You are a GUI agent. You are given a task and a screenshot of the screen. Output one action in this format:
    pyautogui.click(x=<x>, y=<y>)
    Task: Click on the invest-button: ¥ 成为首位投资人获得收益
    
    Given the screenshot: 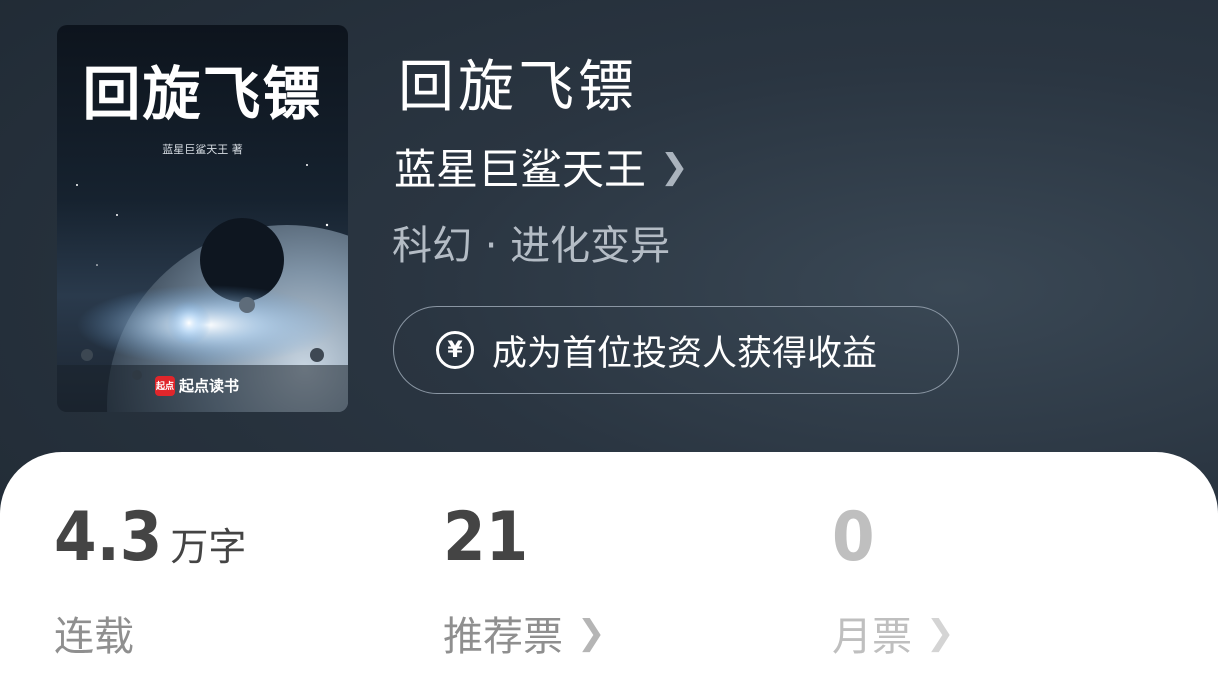 What is the action you would take?
    pyautogui.click(x=676, y=350)
    